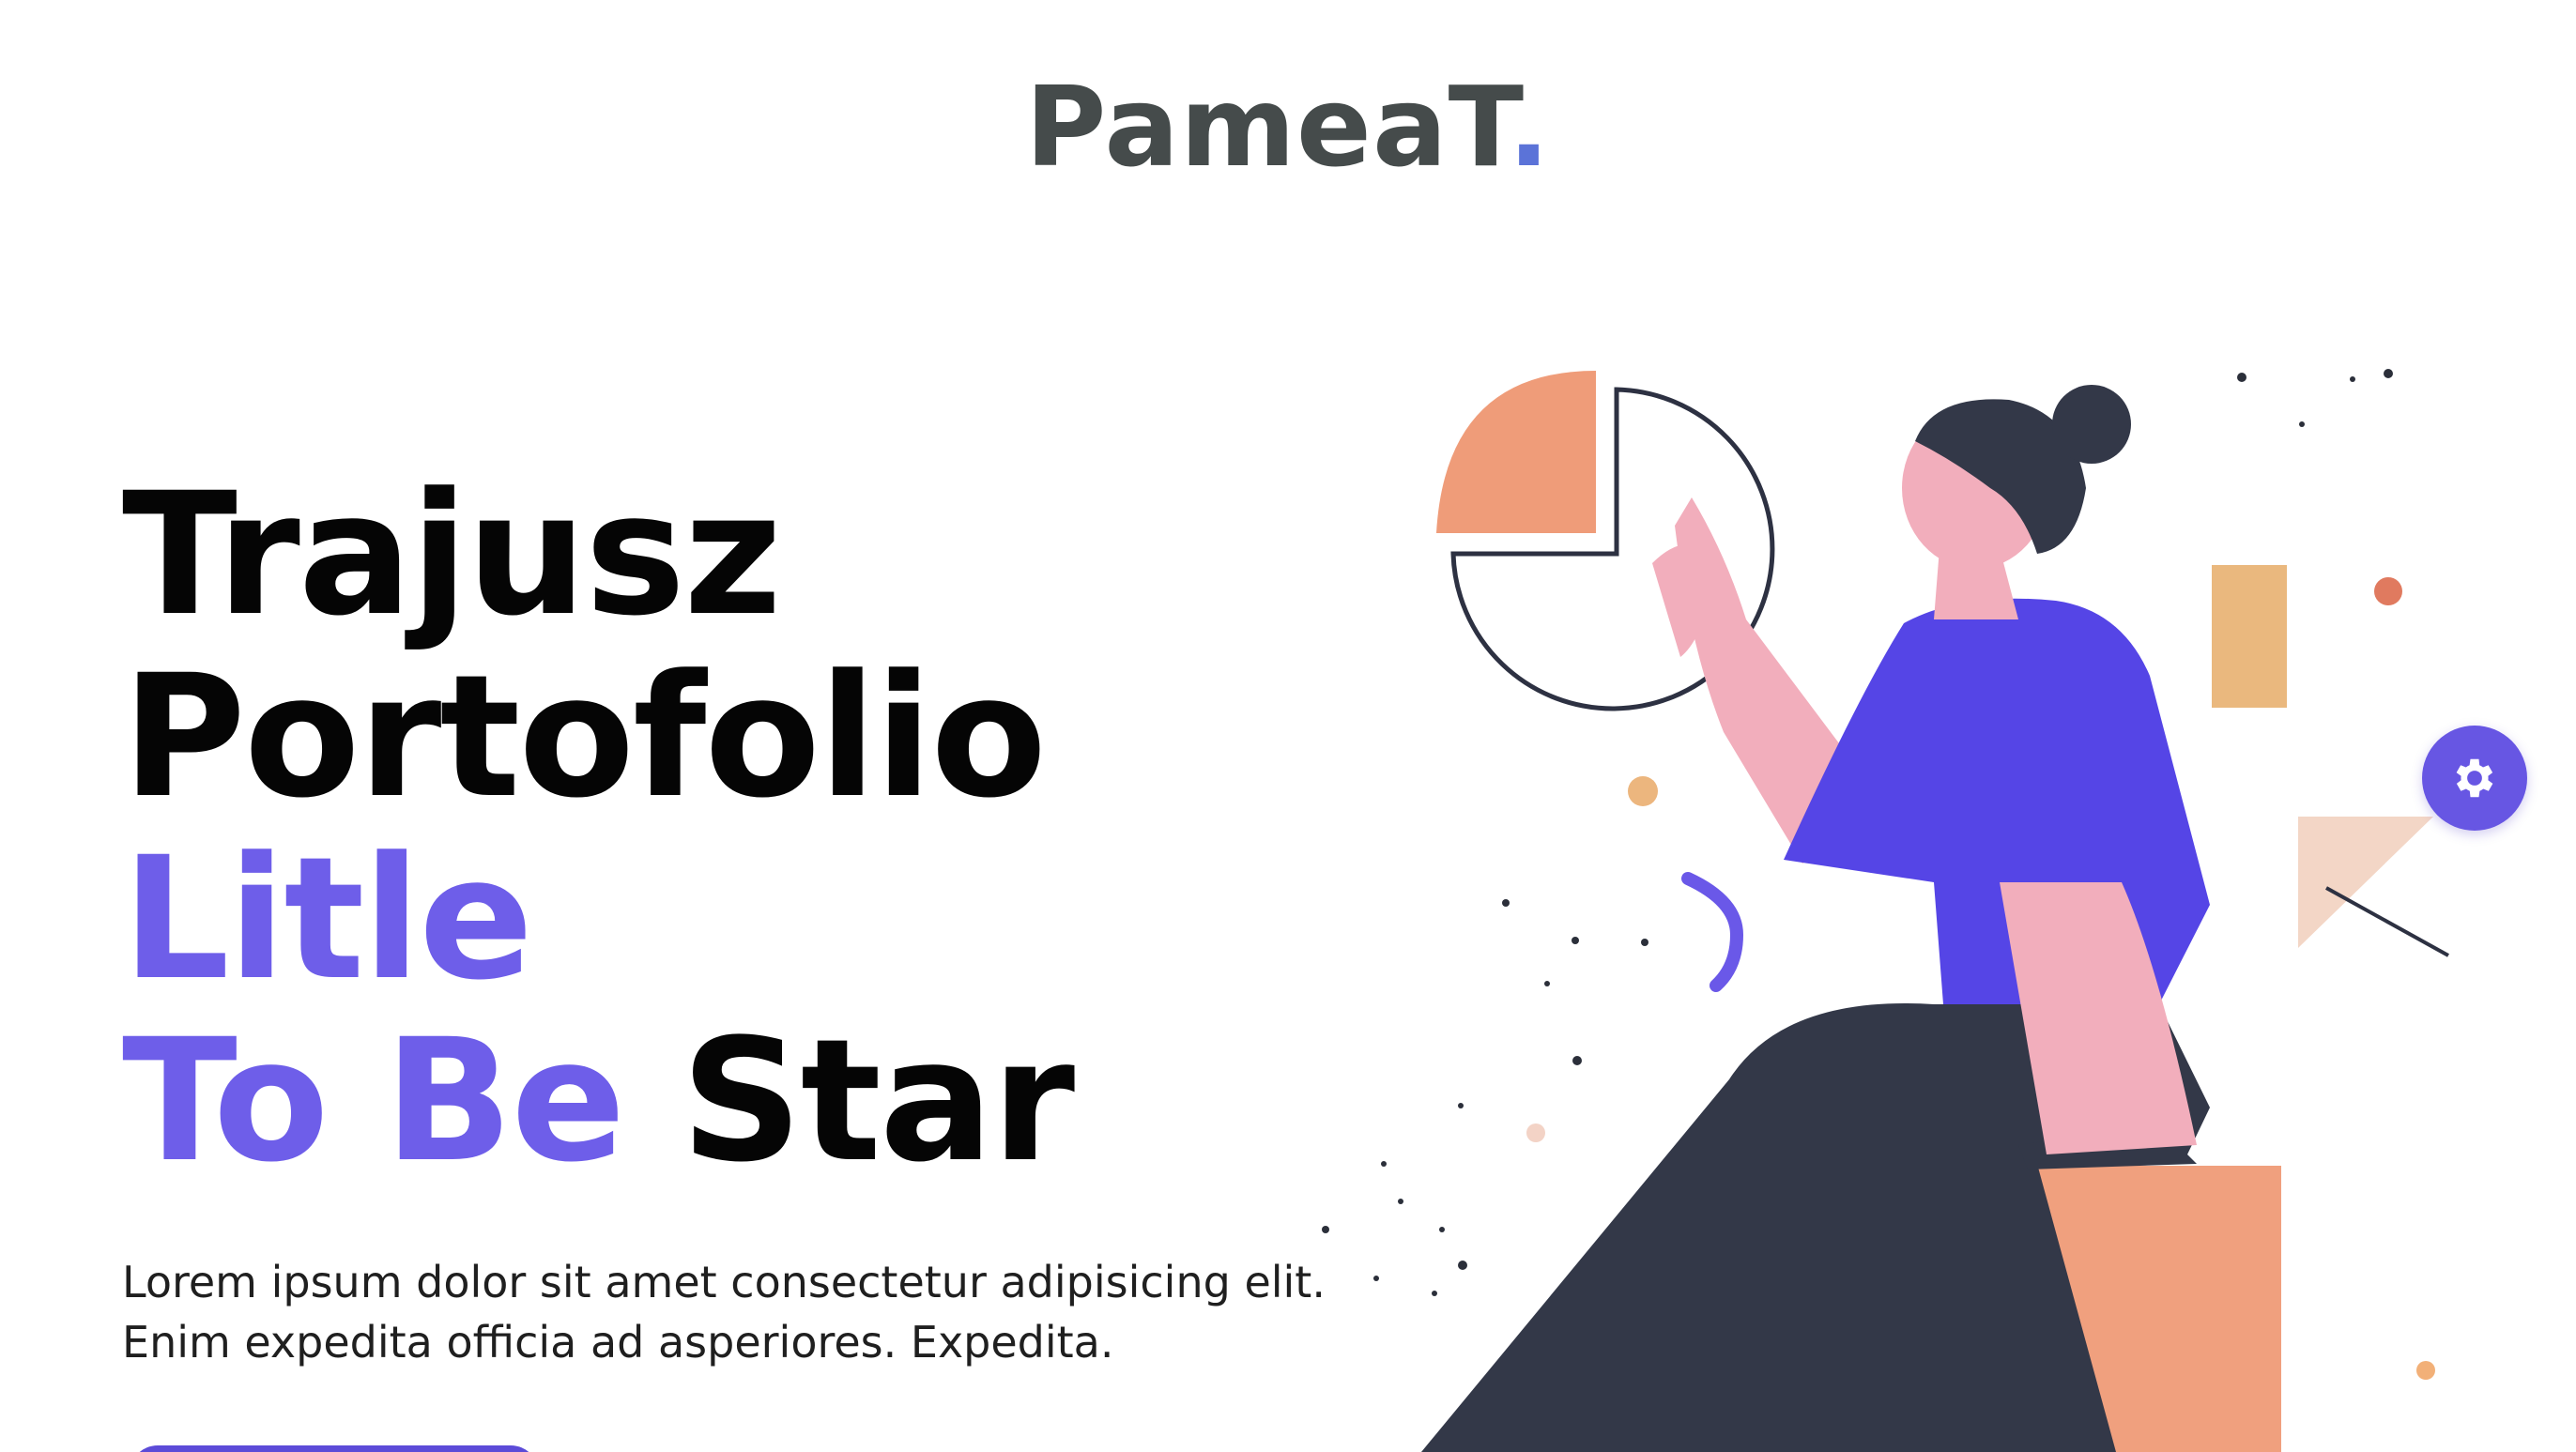 The height and width of the screenshot is (1452, 2576). Describe the element at coordinates (1643, 791) in the screenshot. I see `dot-yellow` at that location.